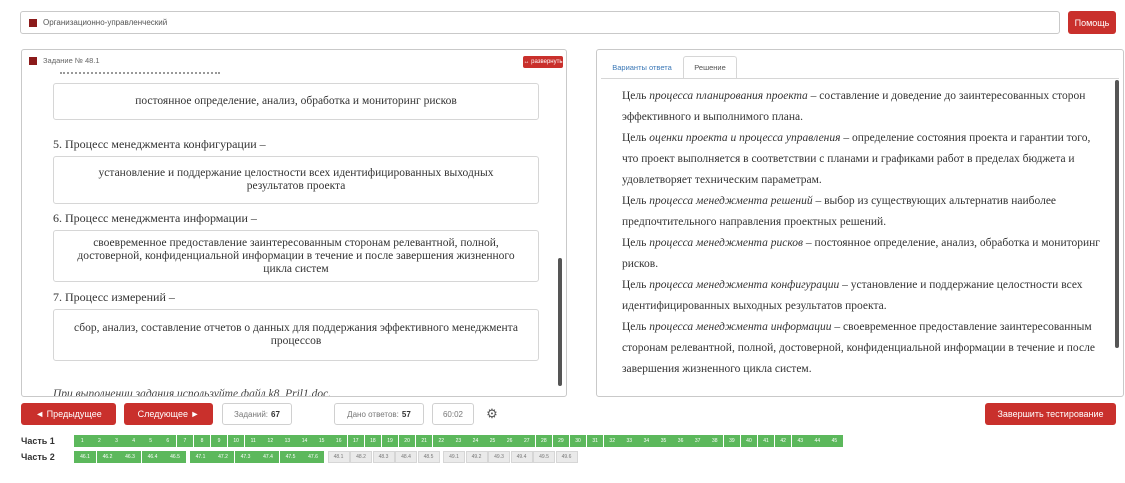  What do you see at coordinates (130, 457) in the screenshot?
I see `question-cell: 46.3` at bounding box center [130, 457].